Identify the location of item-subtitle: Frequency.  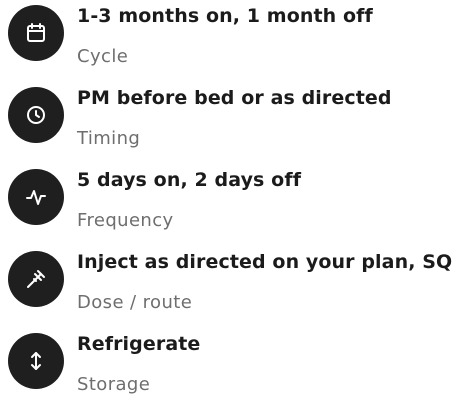
(125, 220).